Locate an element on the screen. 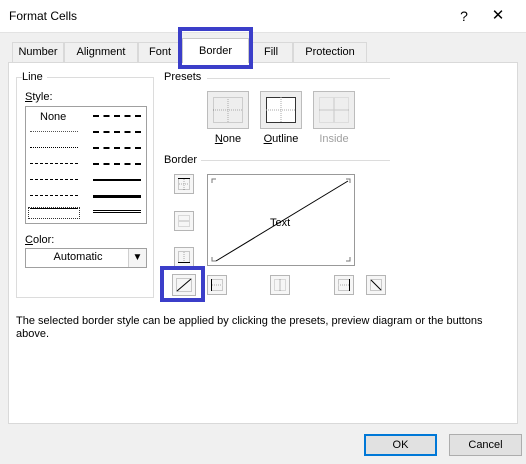  border-inside-vertical-button is located at coordinates (280, 285).